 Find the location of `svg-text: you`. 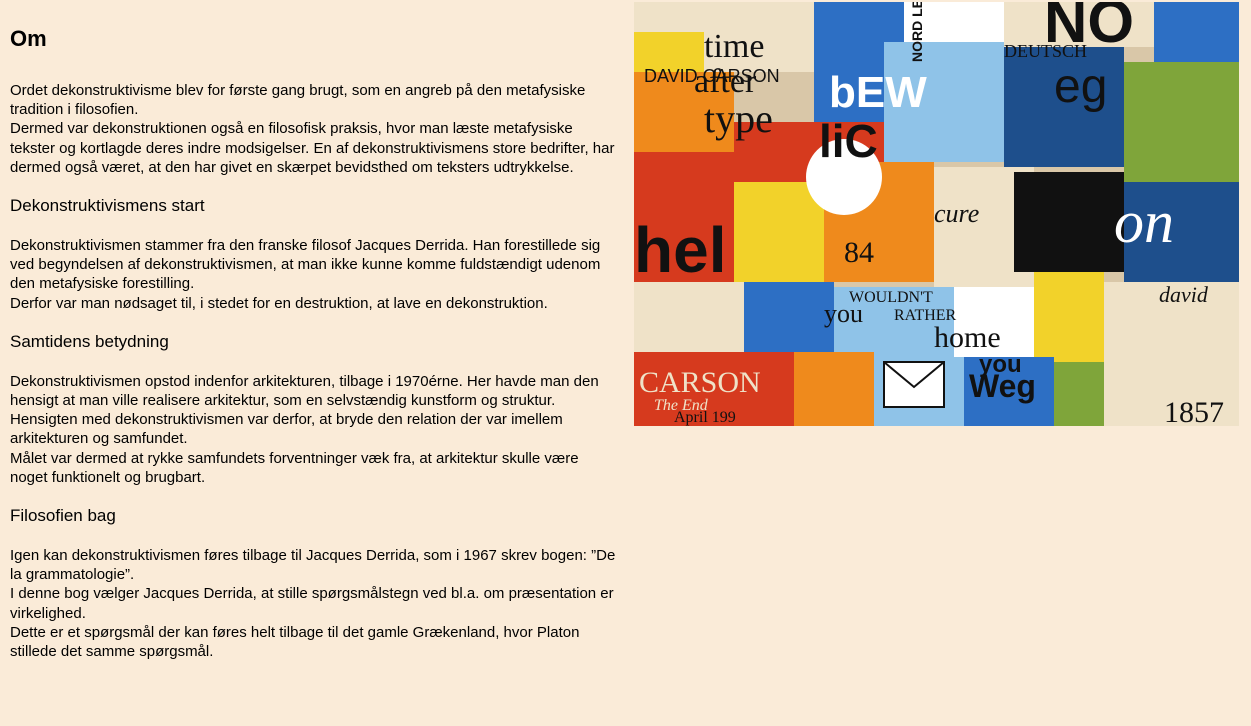

svg-text: you is located at coordinates (843, 313).